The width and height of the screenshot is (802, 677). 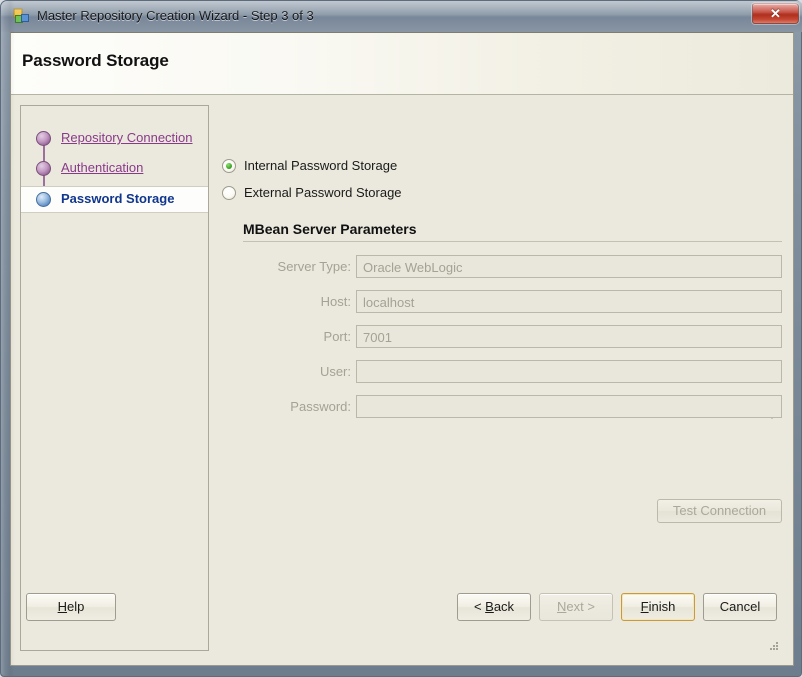 I want to click on group-divider, so click(x=512, y=241).